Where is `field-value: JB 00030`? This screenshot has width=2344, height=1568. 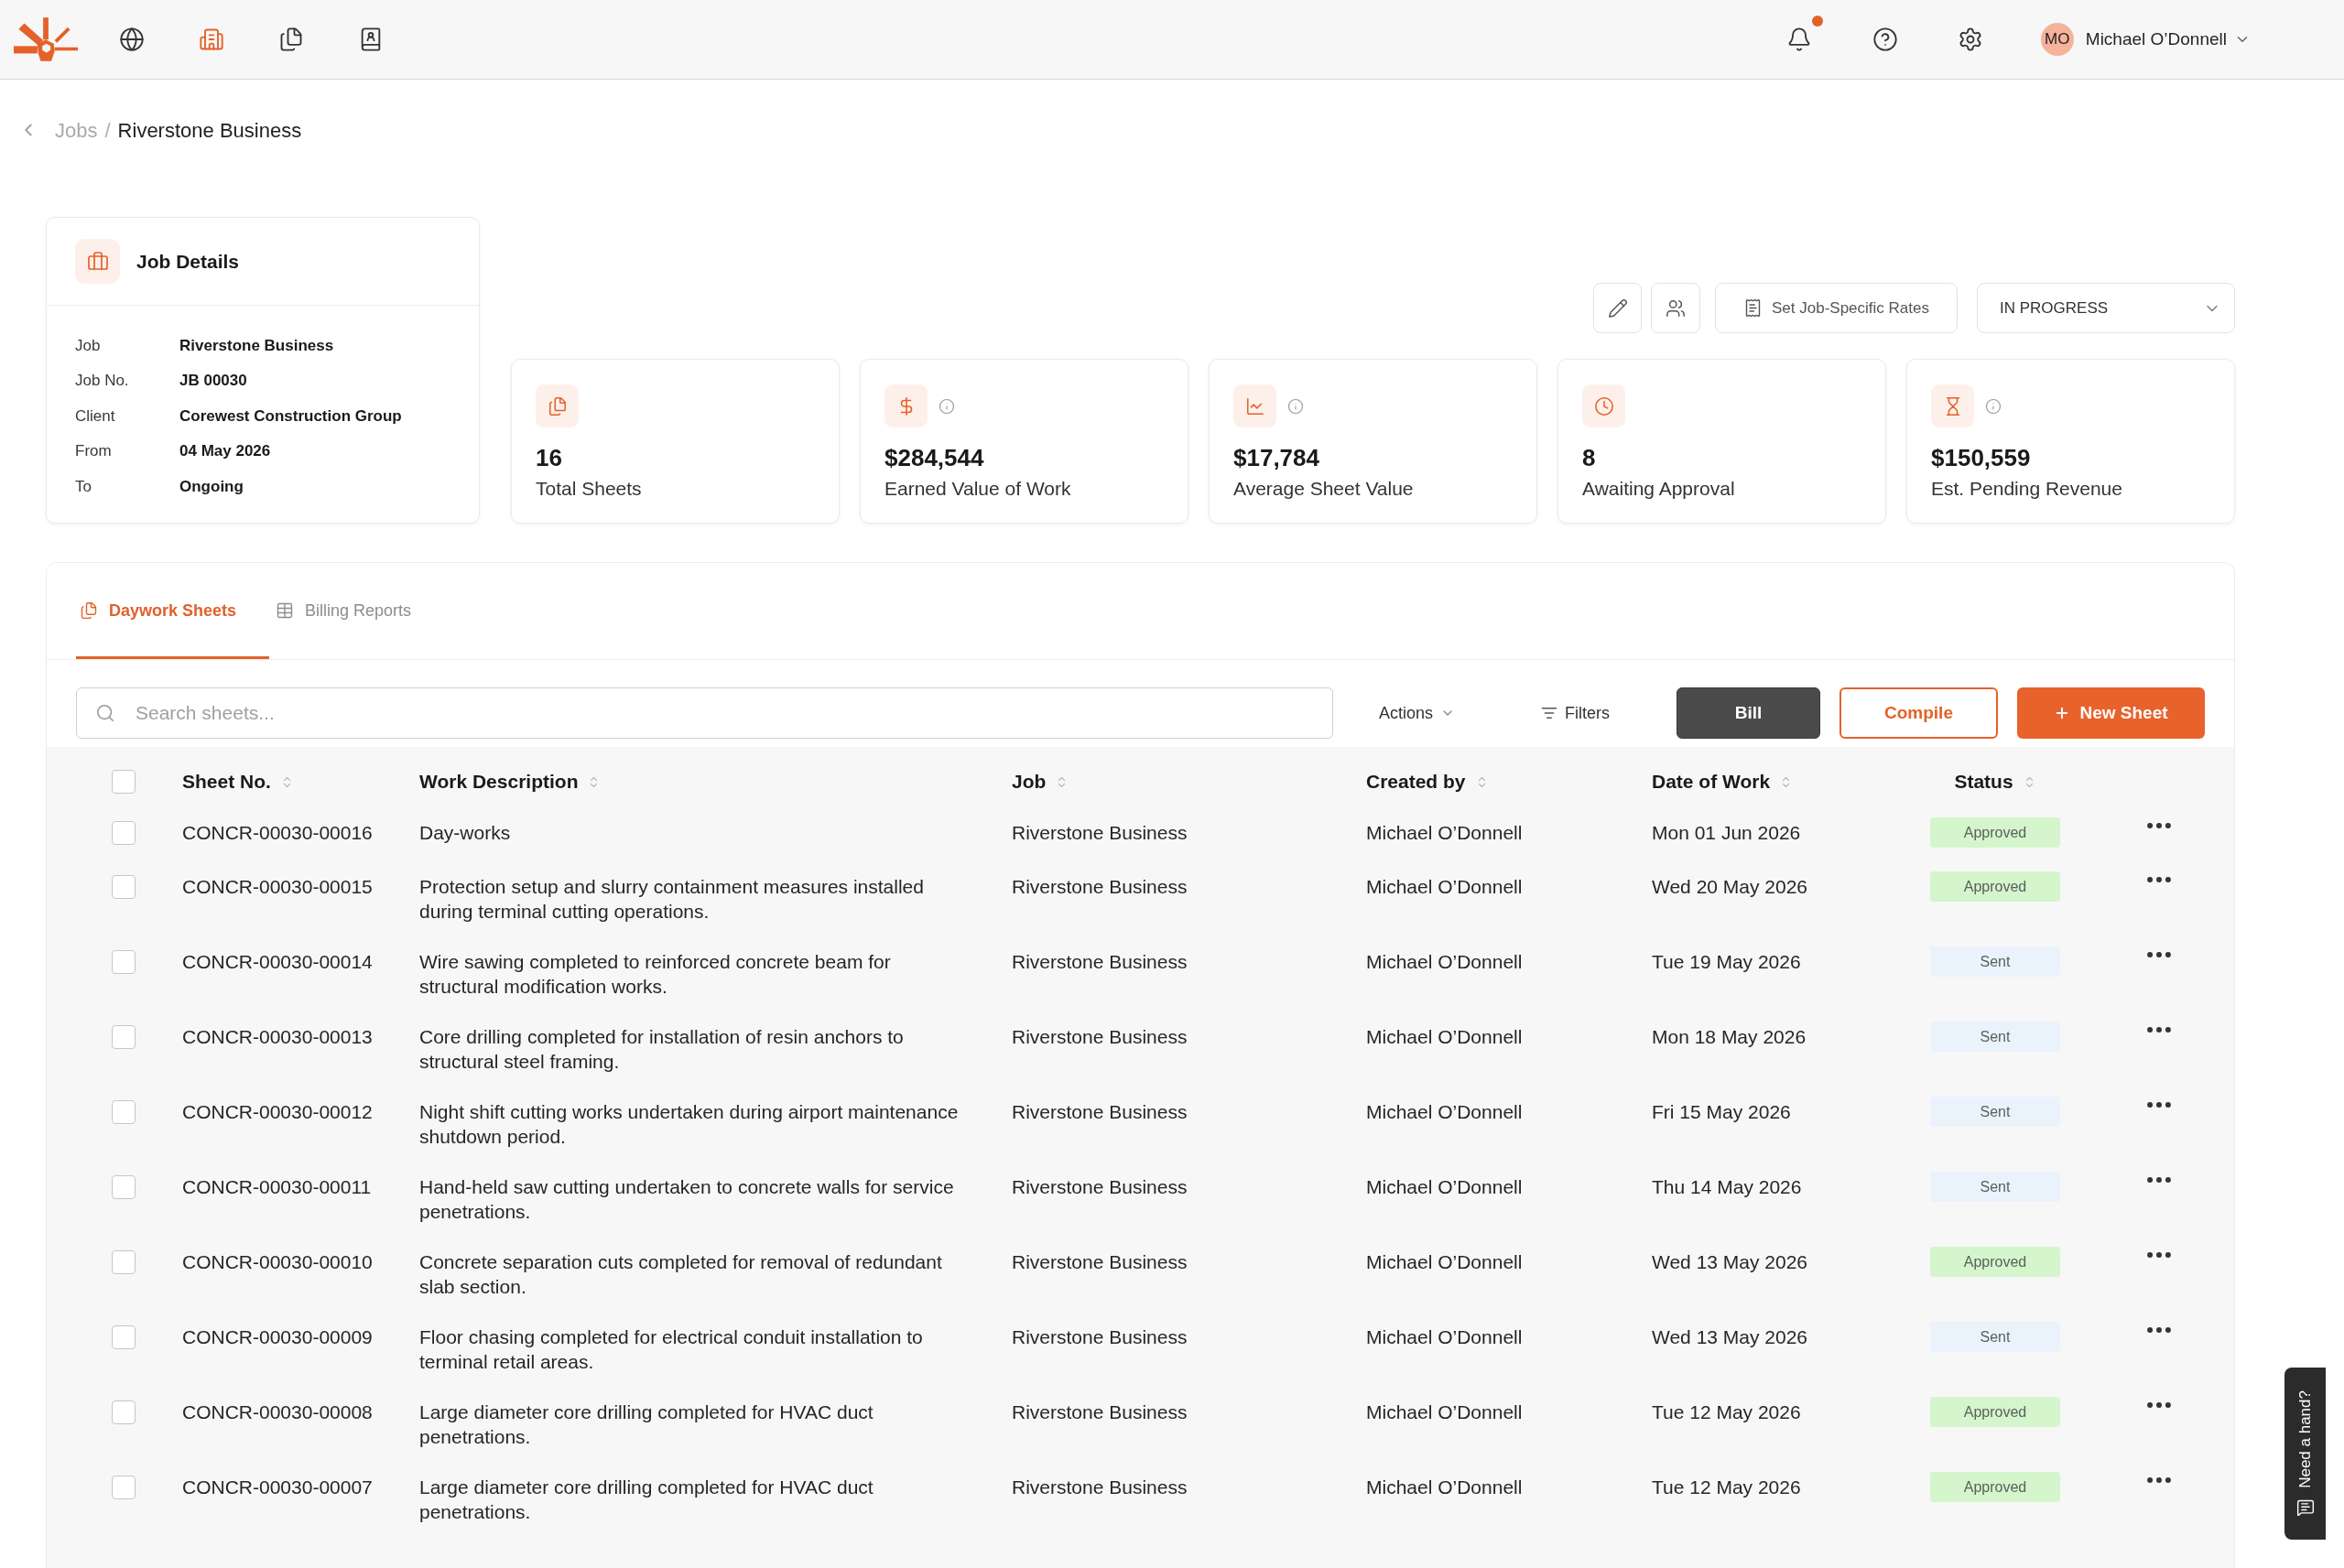
field-value: JB 00030 is located at coordinates (213, 381).